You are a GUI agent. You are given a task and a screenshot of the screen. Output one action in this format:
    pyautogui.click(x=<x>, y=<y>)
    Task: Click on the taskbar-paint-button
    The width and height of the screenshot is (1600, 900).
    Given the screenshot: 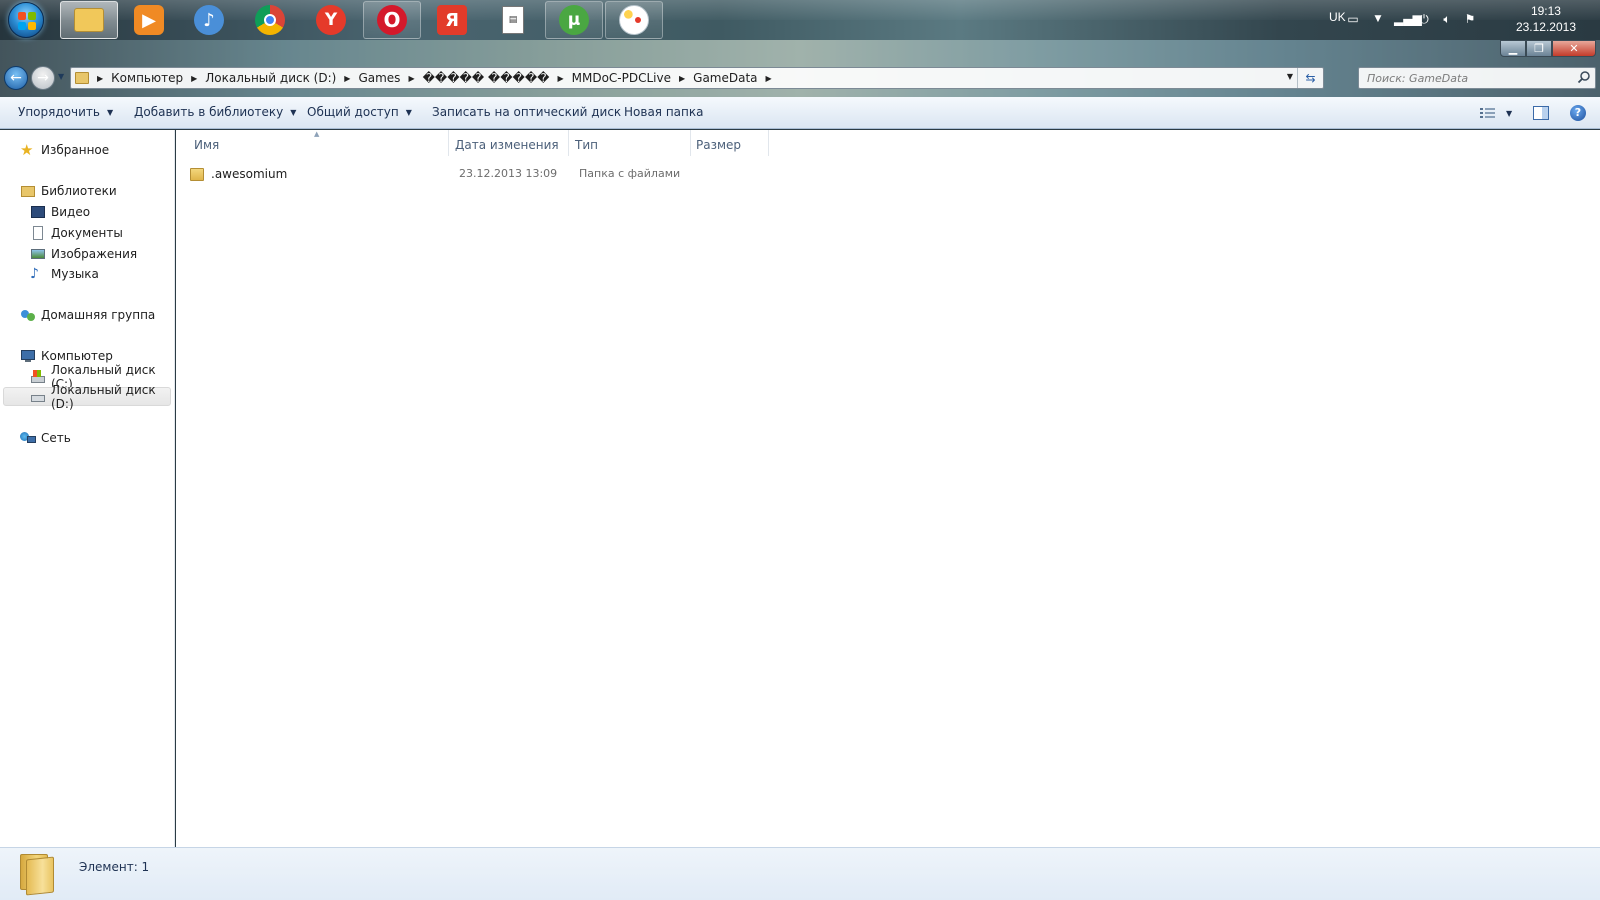 What is the action you would take?
    pyautogui.click(x=634, y=20)
    